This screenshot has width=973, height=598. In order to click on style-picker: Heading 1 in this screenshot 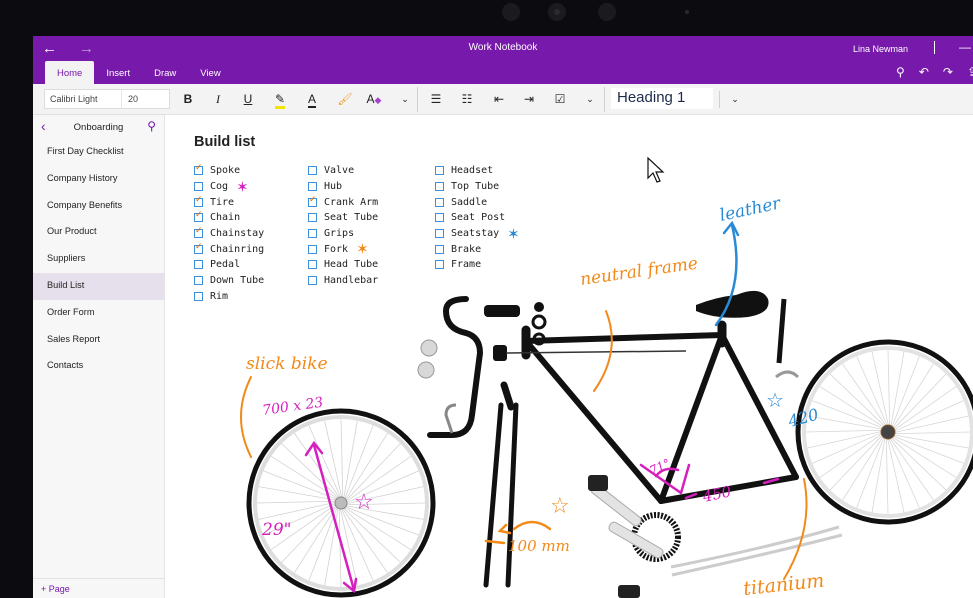, I will do `click(662, 98)`.